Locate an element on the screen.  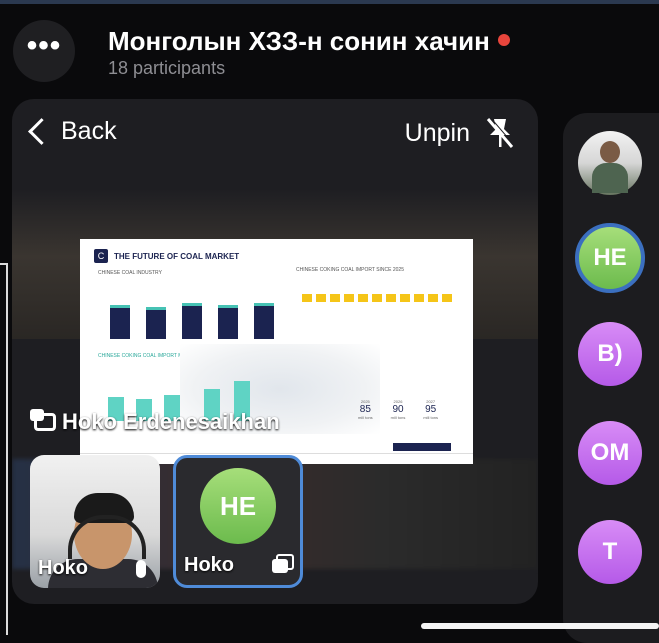
back-button: Back is located at coordinates (71, 131).